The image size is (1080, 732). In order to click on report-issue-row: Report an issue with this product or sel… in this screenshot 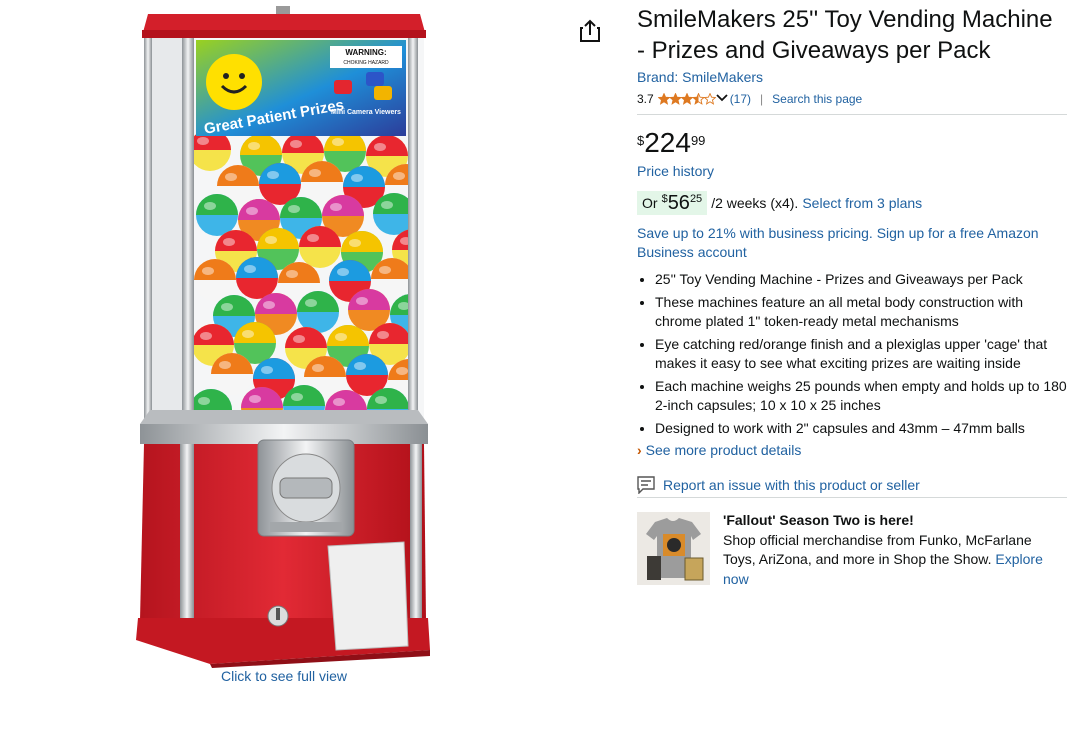, I will do `click(852, 485)`.